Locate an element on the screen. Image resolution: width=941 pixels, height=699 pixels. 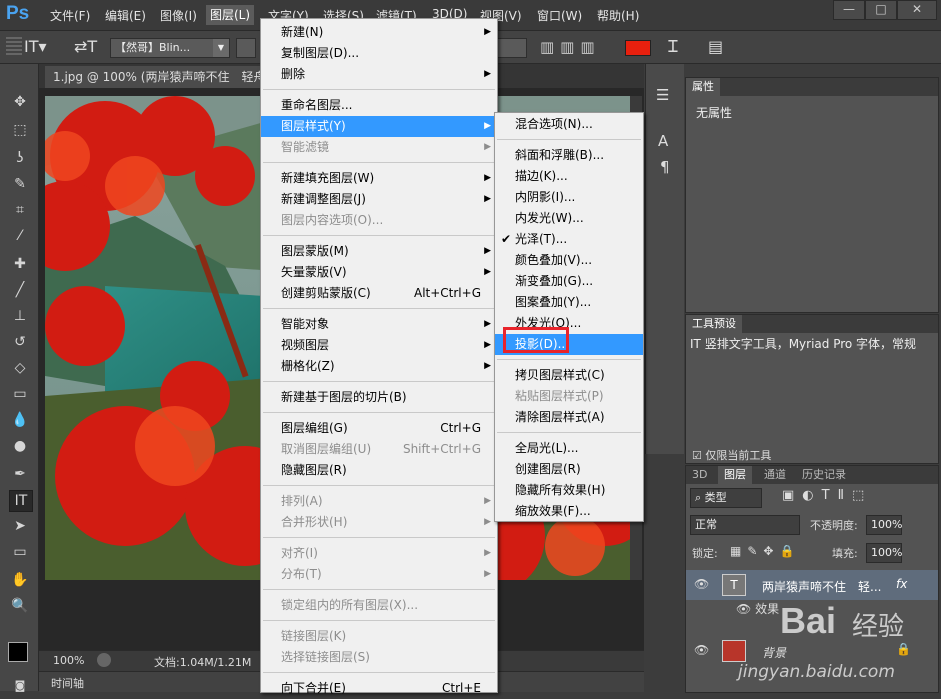
clone-stamp-tool-icon: ⊥ is located at coordinates (20, 316).